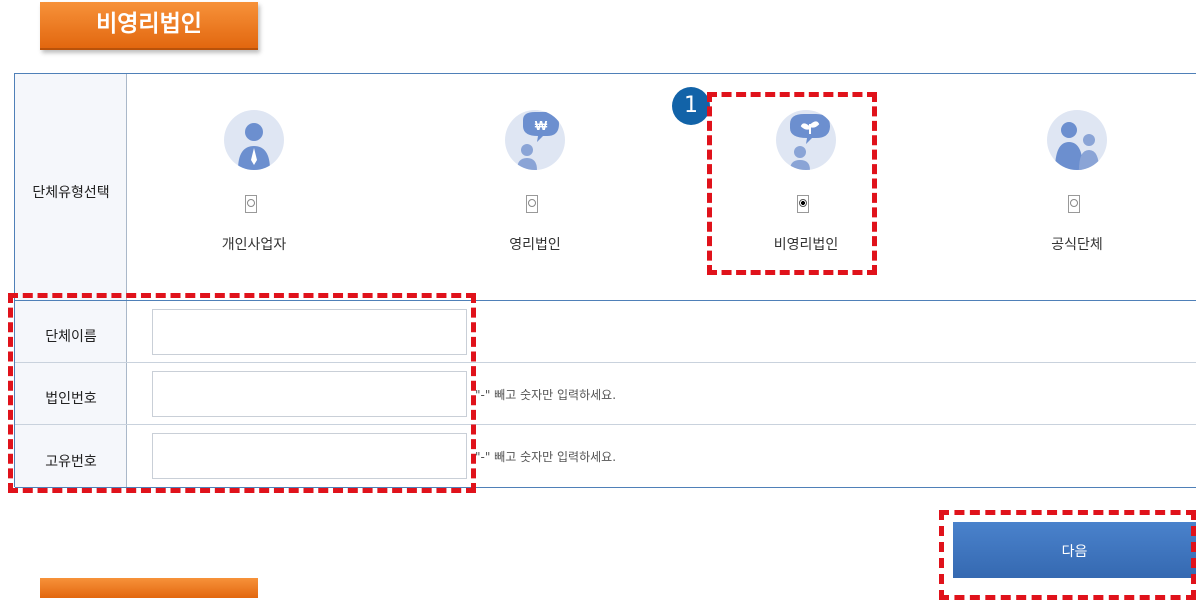  Describe the element at coordinates (546, 395) in the screenshot. I see `corp-number-hint: "-" 빼고 숫자만 입력하세요.` at that location.